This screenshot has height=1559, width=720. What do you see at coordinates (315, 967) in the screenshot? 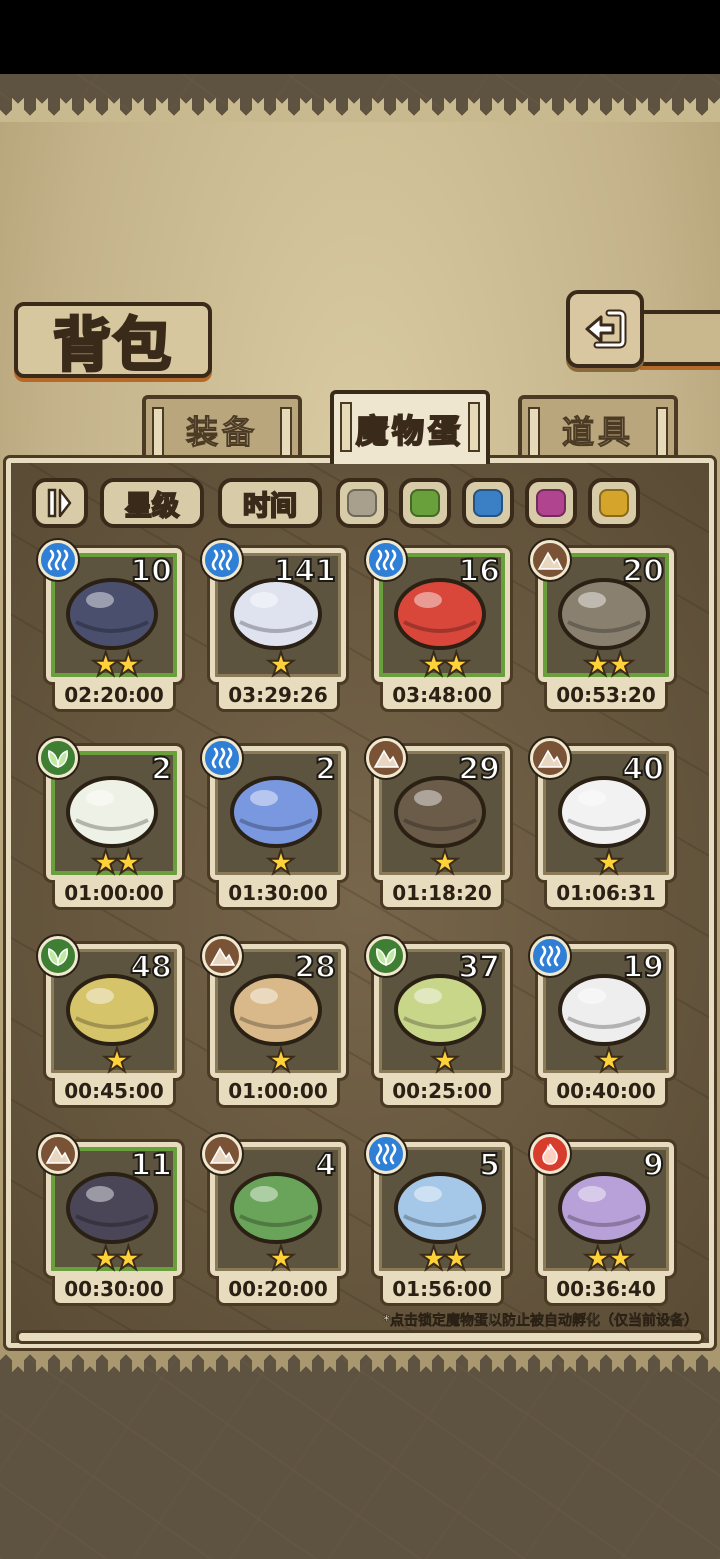
I see `egg-count: 28` at bounding box center [315, 967].